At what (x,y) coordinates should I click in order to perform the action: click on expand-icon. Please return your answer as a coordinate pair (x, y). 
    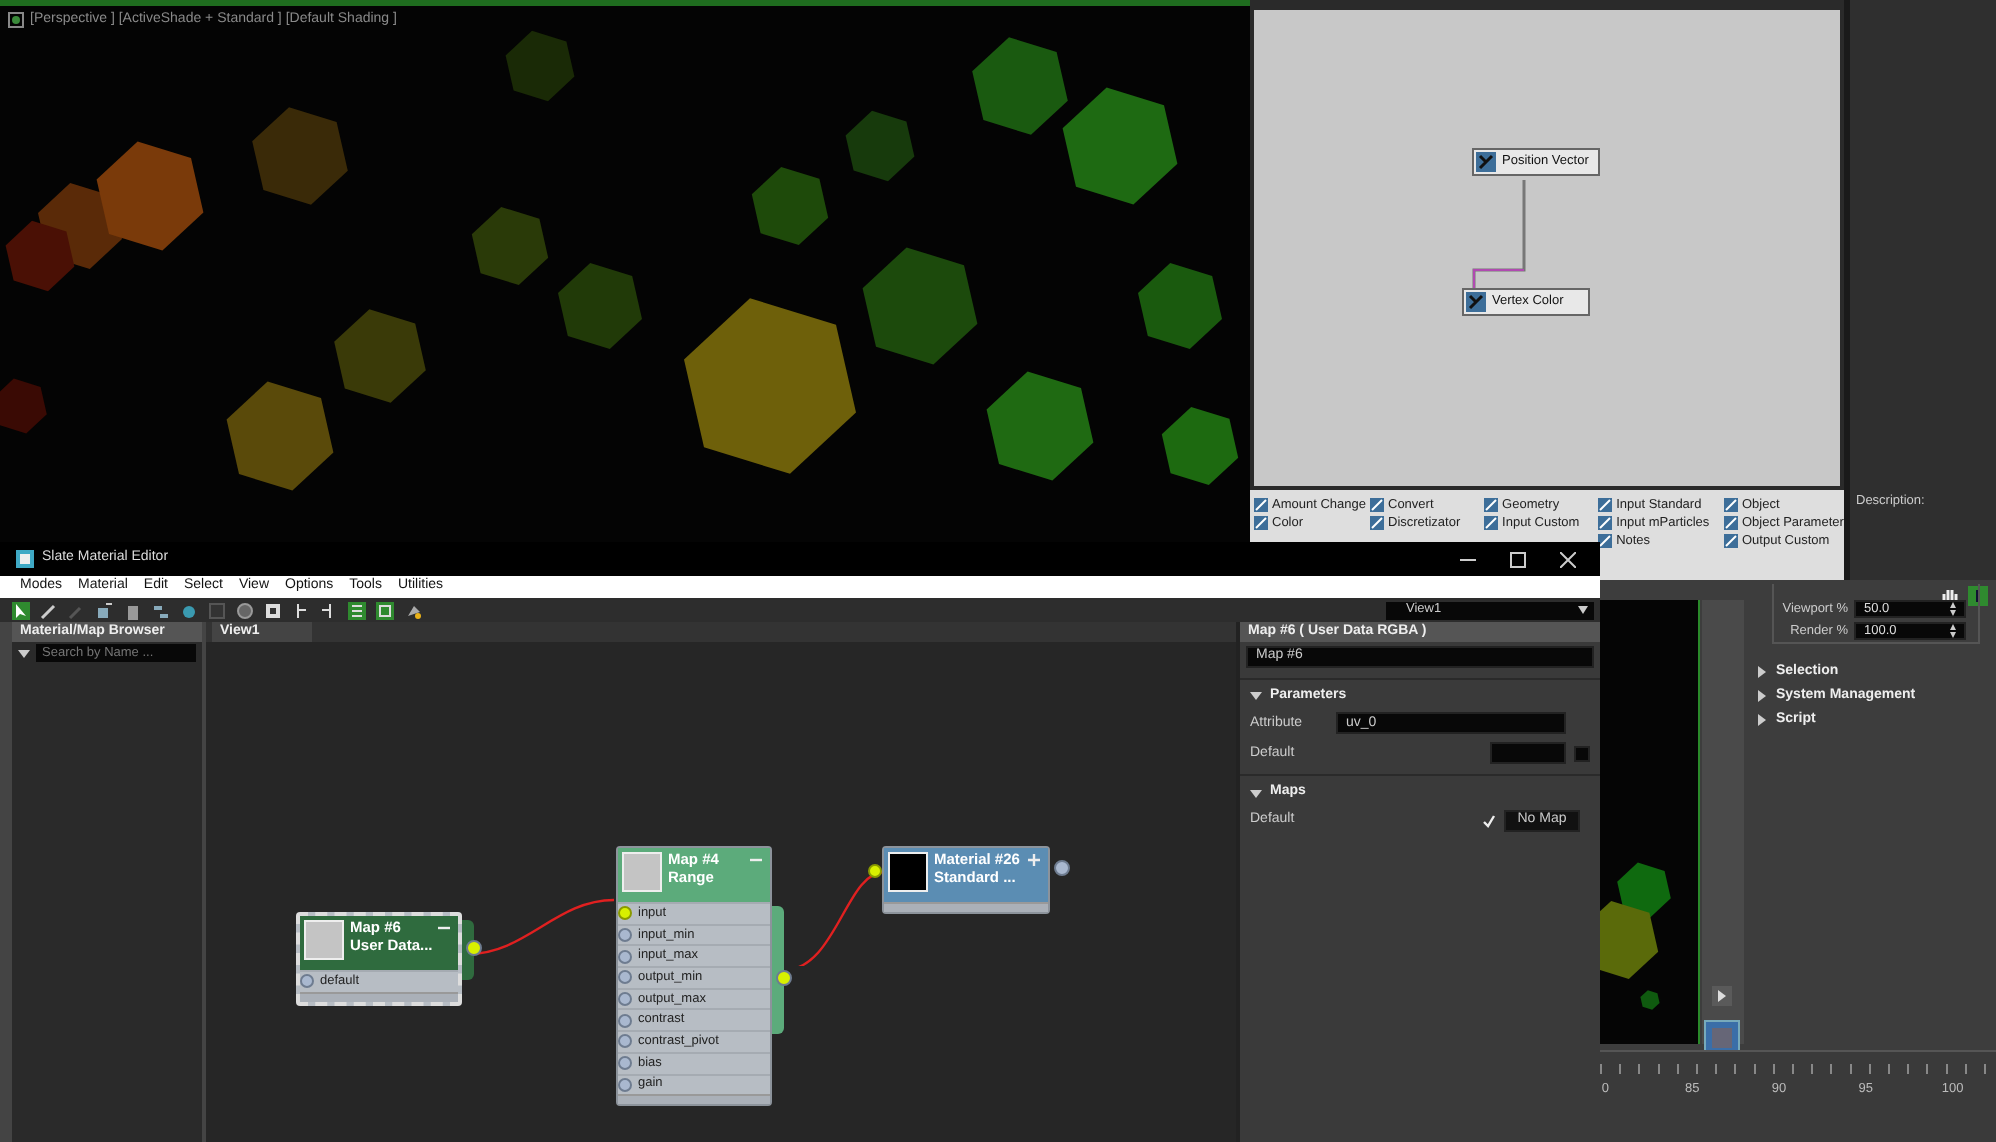
    Looking at the image, I should click on (1034, 860).